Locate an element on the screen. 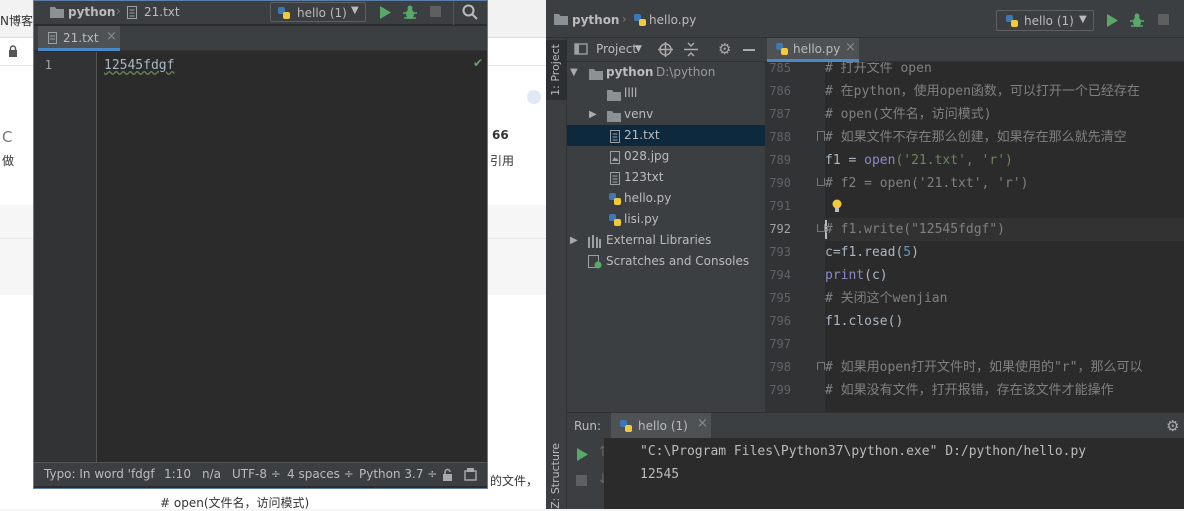 This screenshot has height=511, width=1184. tree-item-scratches: Scratches and Consoles is located at coordinates (666, 261).